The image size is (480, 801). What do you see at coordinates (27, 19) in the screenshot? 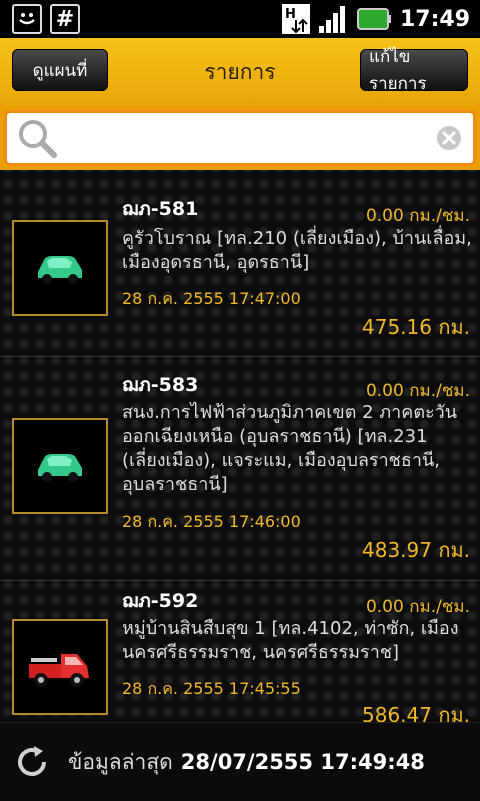
I see `smiley-notification-icon` at bounding box center [27, 19].